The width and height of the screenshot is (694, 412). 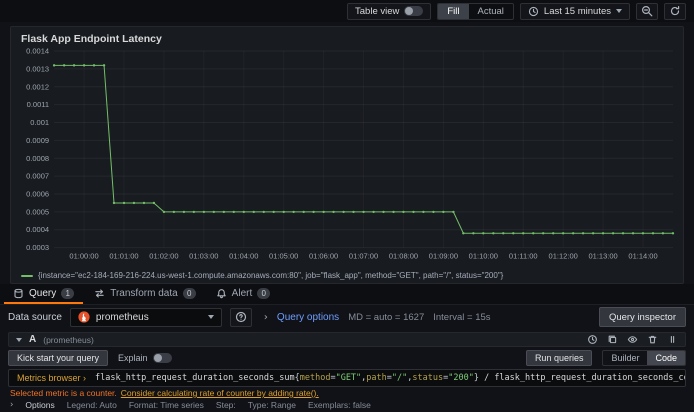 I want to click on actual-option: Actual, so click(x=491, y=11).